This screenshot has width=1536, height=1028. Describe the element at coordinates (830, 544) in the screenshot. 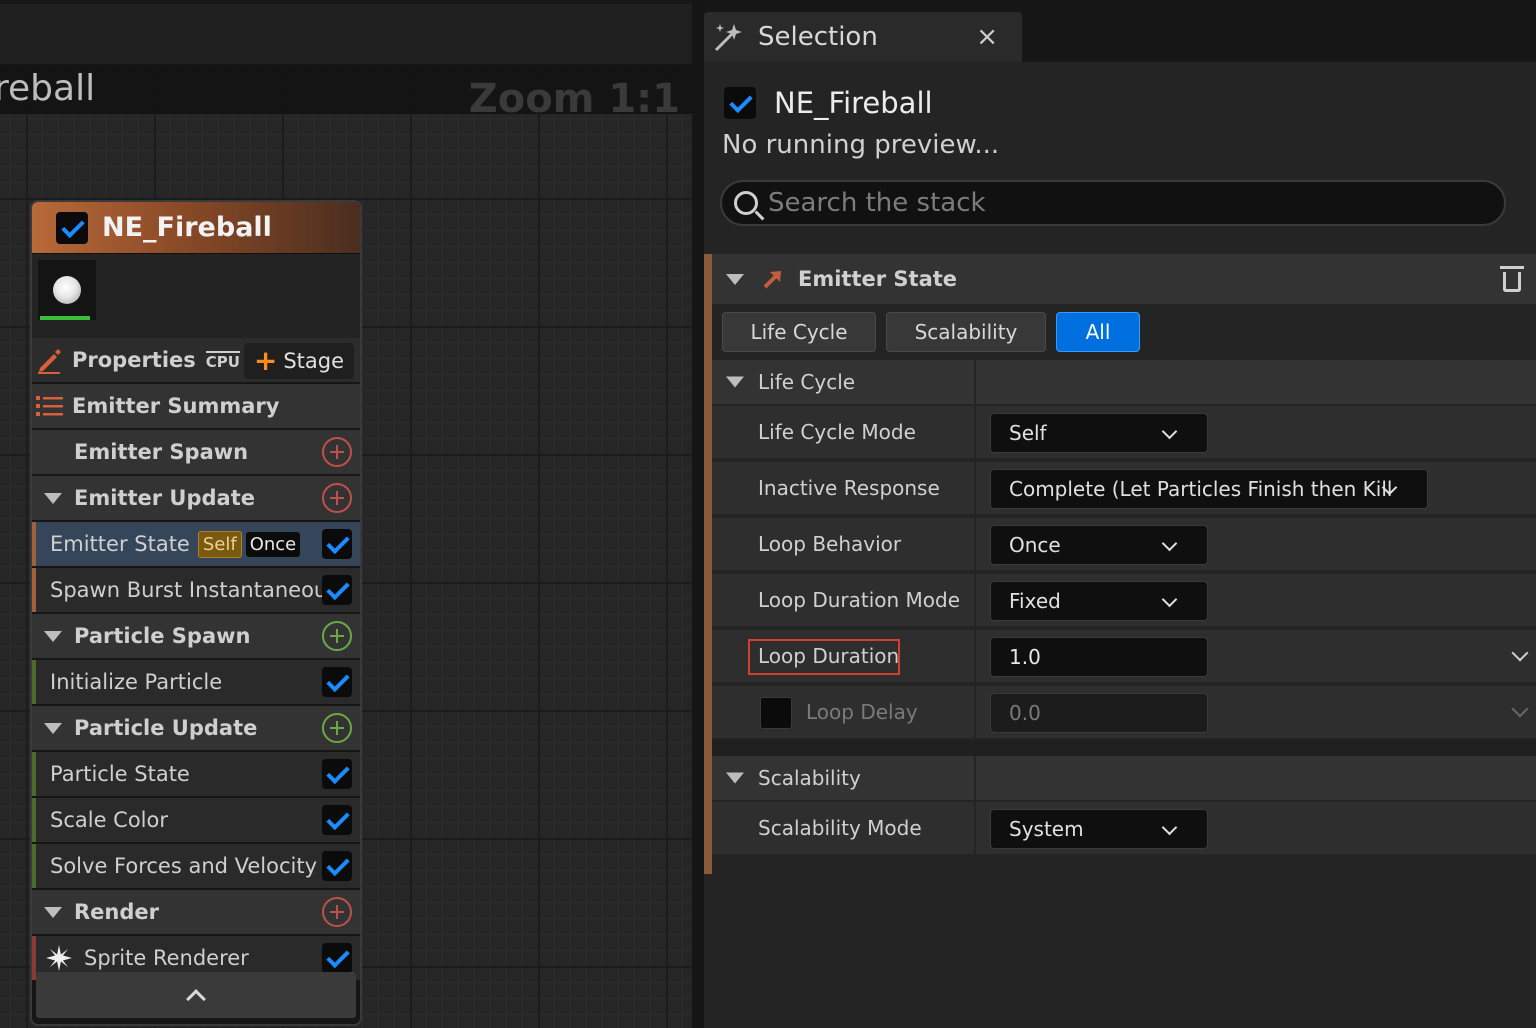

I see `property-label: Loop Behavior` at that location.